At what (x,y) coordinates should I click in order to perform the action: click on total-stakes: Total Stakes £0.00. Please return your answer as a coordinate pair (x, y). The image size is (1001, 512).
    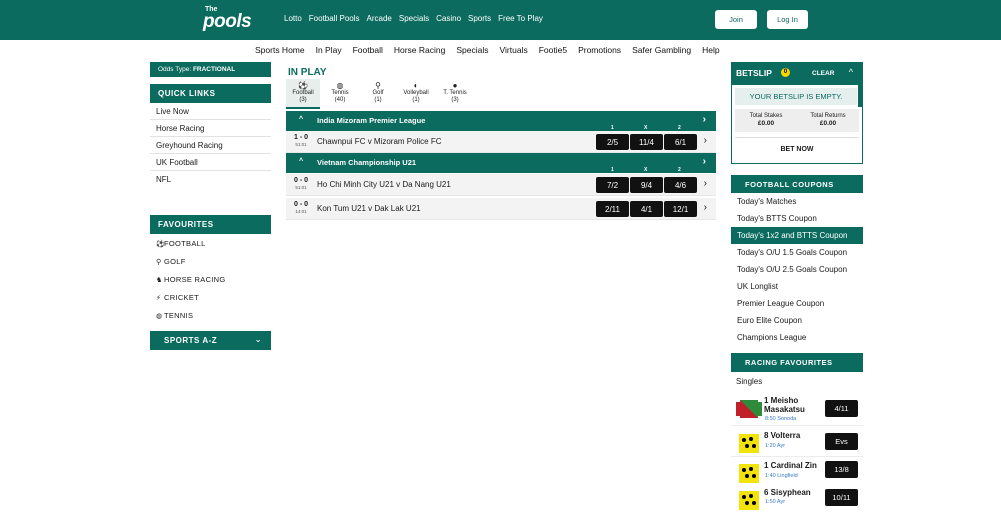
    Looking at the image, I should click on (766, 120).